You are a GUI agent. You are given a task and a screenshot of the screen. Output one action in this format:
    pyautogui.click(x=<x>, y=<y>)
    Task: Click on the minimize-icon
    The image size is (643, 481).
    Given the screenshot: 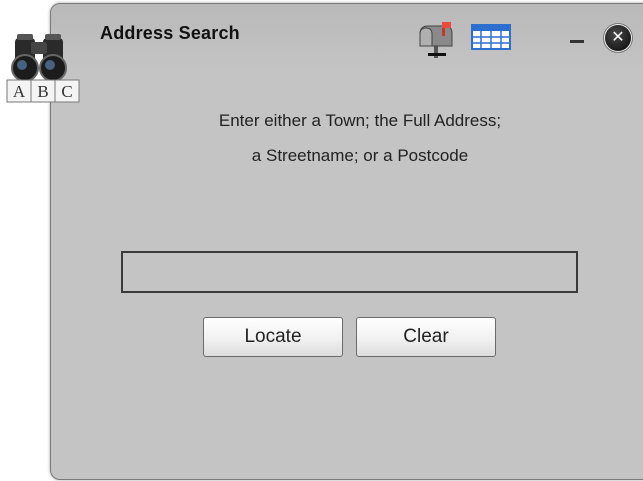 What is the action you would take?
    pyautogui.click(x=577, y=41)
    